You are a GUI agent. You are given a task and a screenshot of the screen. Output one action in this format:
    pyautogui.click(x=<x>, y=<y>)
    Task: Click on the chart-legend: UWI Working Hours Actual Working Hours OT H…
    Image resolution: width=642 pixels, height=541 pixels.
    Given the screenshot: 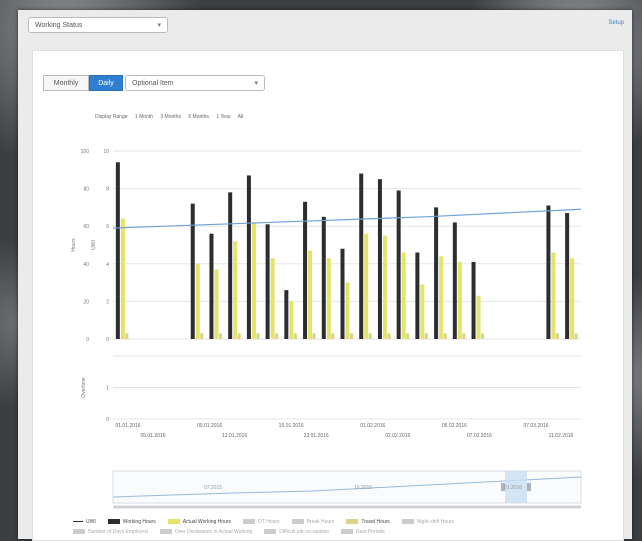 What is the action you would take?
    pyautogui.click(x=343, y=527)
    